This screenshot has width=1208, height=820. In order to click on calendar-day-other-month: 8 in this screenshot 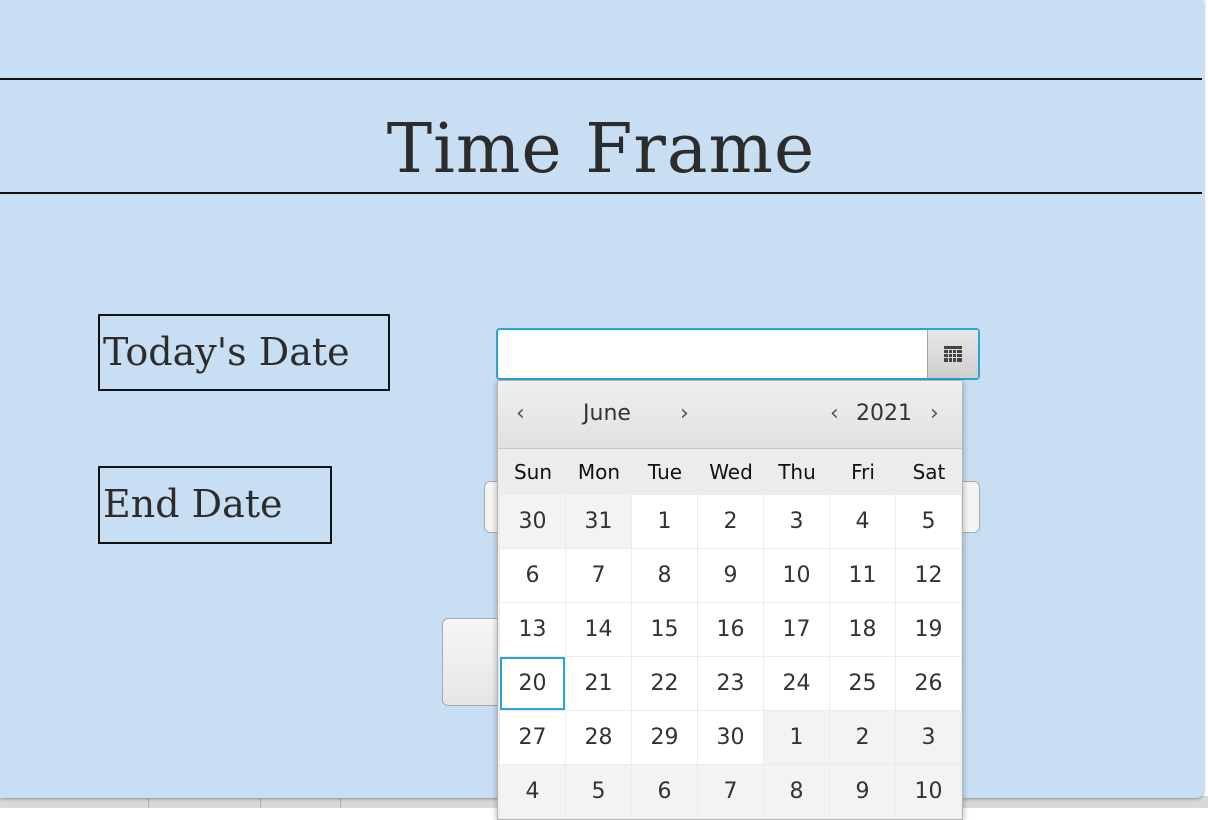, I will do `click(796, 791)`.